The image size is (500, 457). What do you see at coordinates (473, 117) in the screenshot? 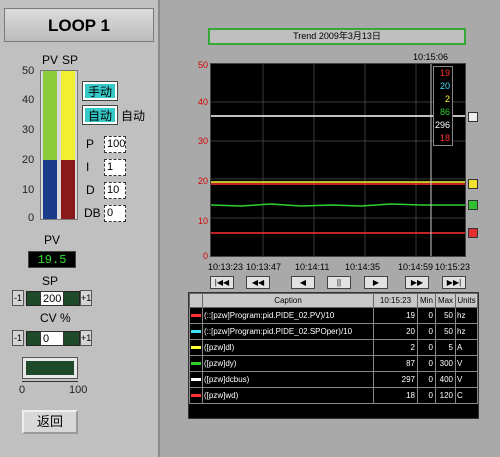
I see `trace-marker-dcbus` at bounding box center [473, 117].